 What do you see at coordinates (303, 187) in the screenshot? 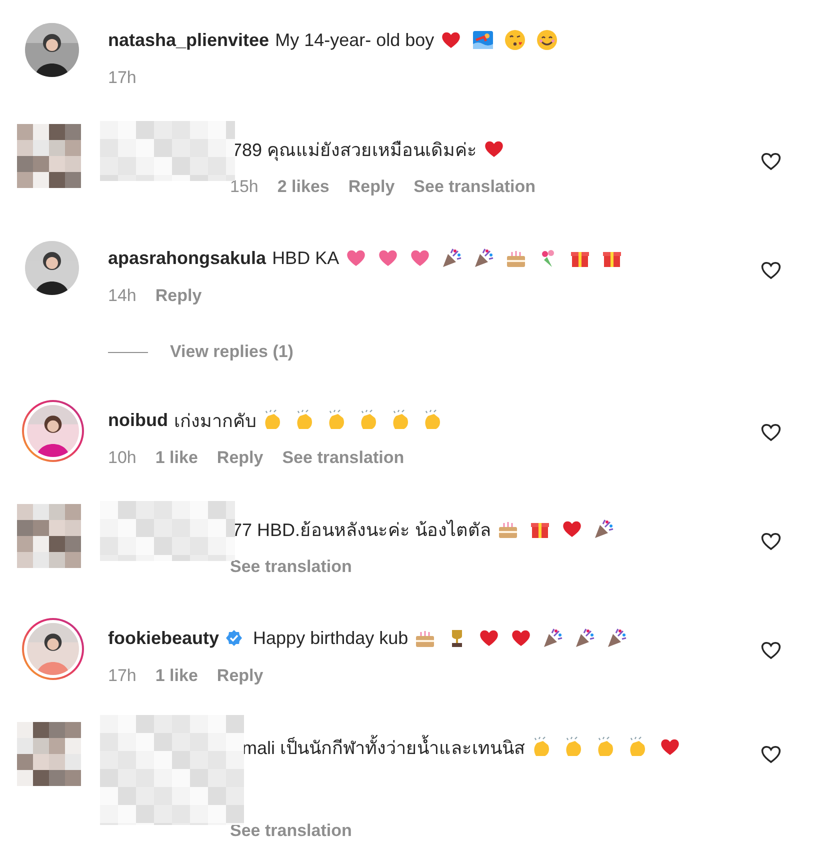
I see `likes-count-link: 2 likes` at bounding box center [303, 187].